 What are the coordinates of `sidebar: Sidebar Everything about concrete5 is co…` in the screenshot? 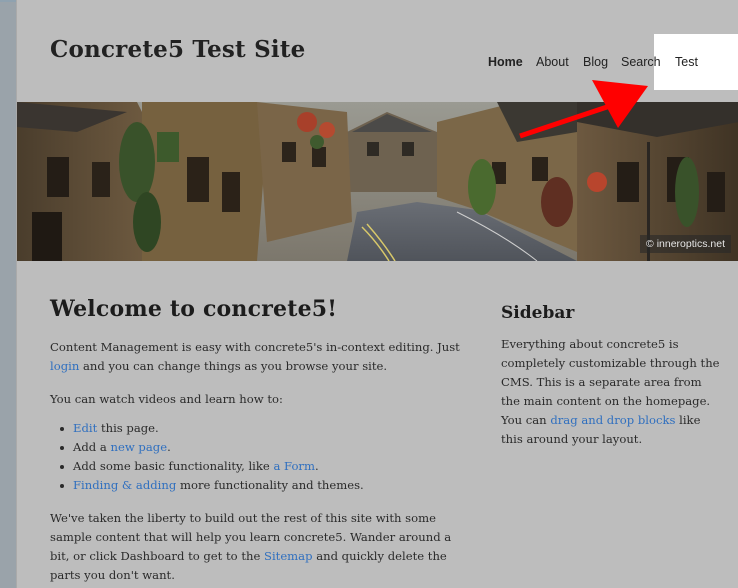 It's located at (611, 376).